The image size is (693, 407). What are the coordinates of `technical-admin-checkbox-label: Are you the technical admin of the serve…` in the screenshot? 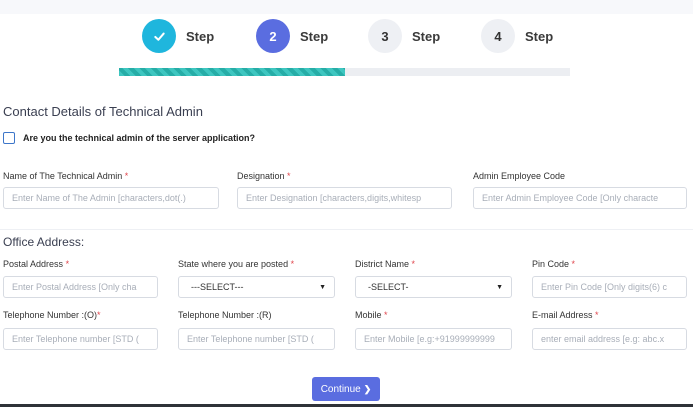 It's located at (139, 138).